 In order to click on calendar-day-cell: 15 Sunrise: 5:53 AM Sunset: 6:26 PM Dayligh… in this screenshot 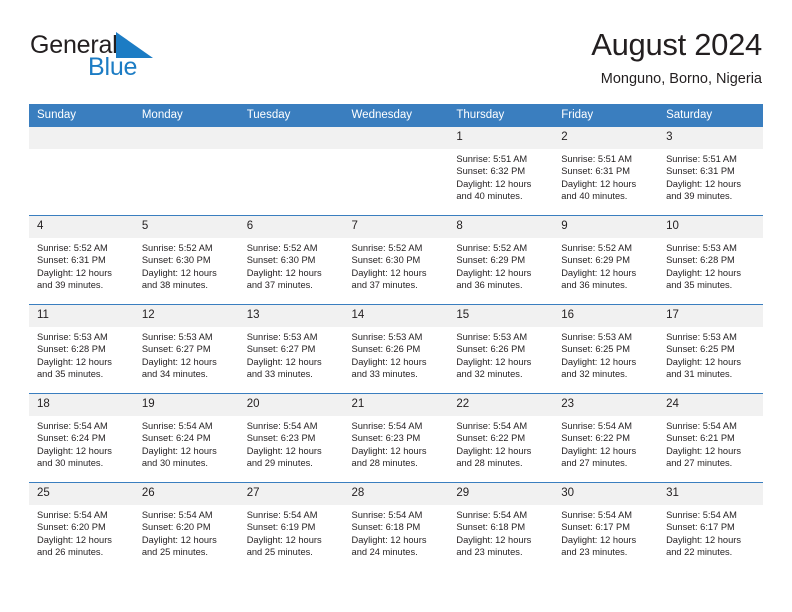, I will do `click(501, 349)`.